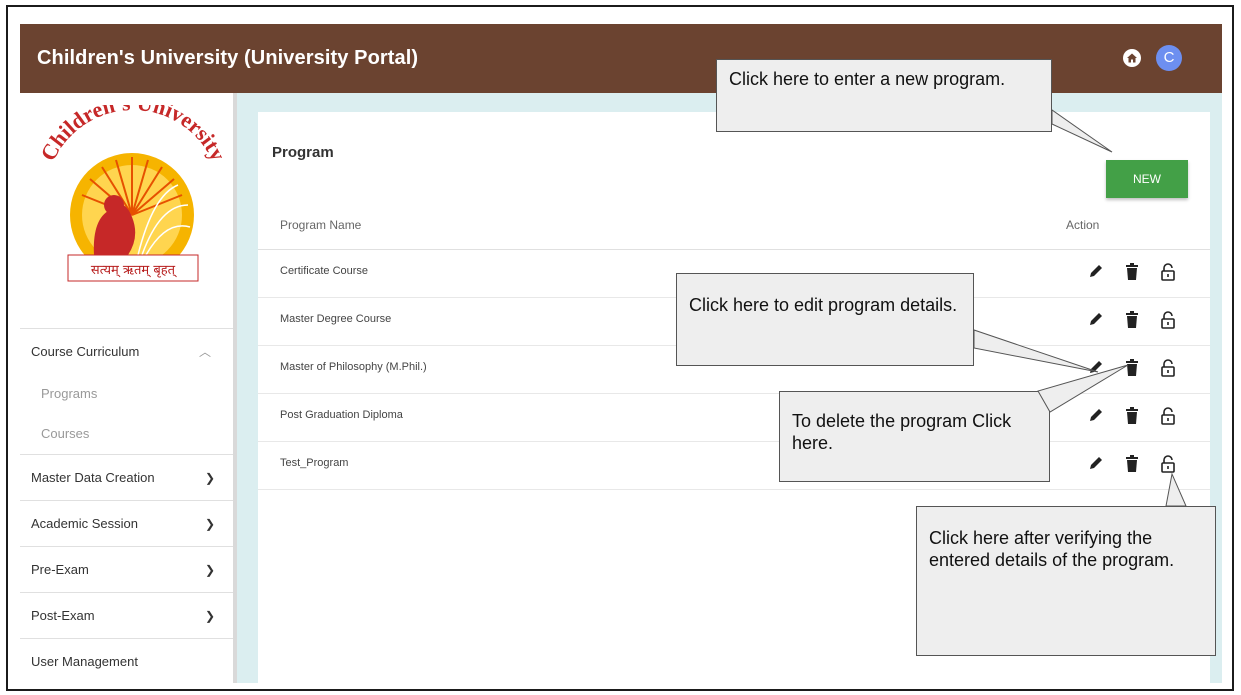  Describe the element at coordinates (1083, 225) in the screenshot. I see `column-header-action: Action` at that location.